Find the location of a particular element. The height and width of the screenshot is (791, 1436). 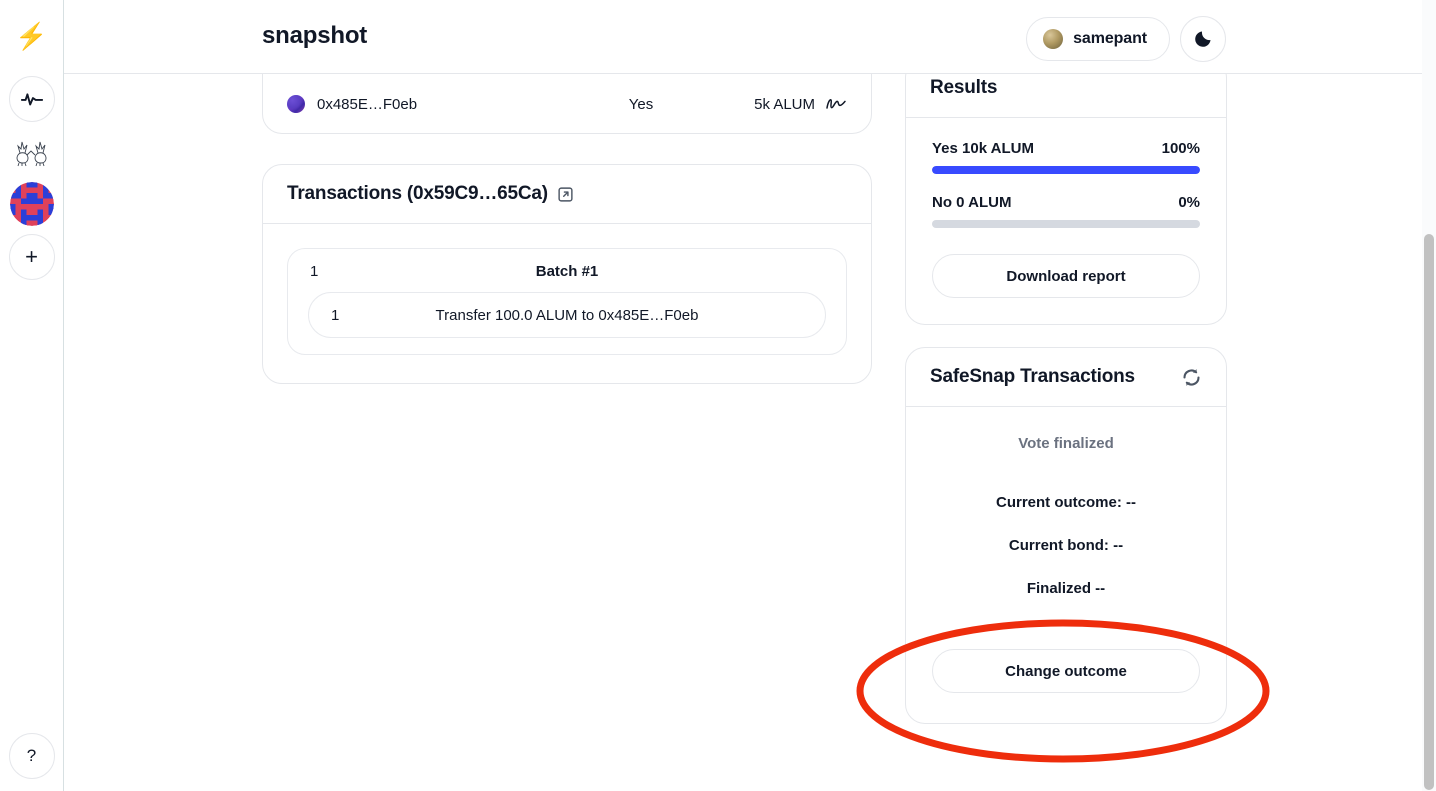

vertical-scrollbar-track is located at coordinates (1429, 395).